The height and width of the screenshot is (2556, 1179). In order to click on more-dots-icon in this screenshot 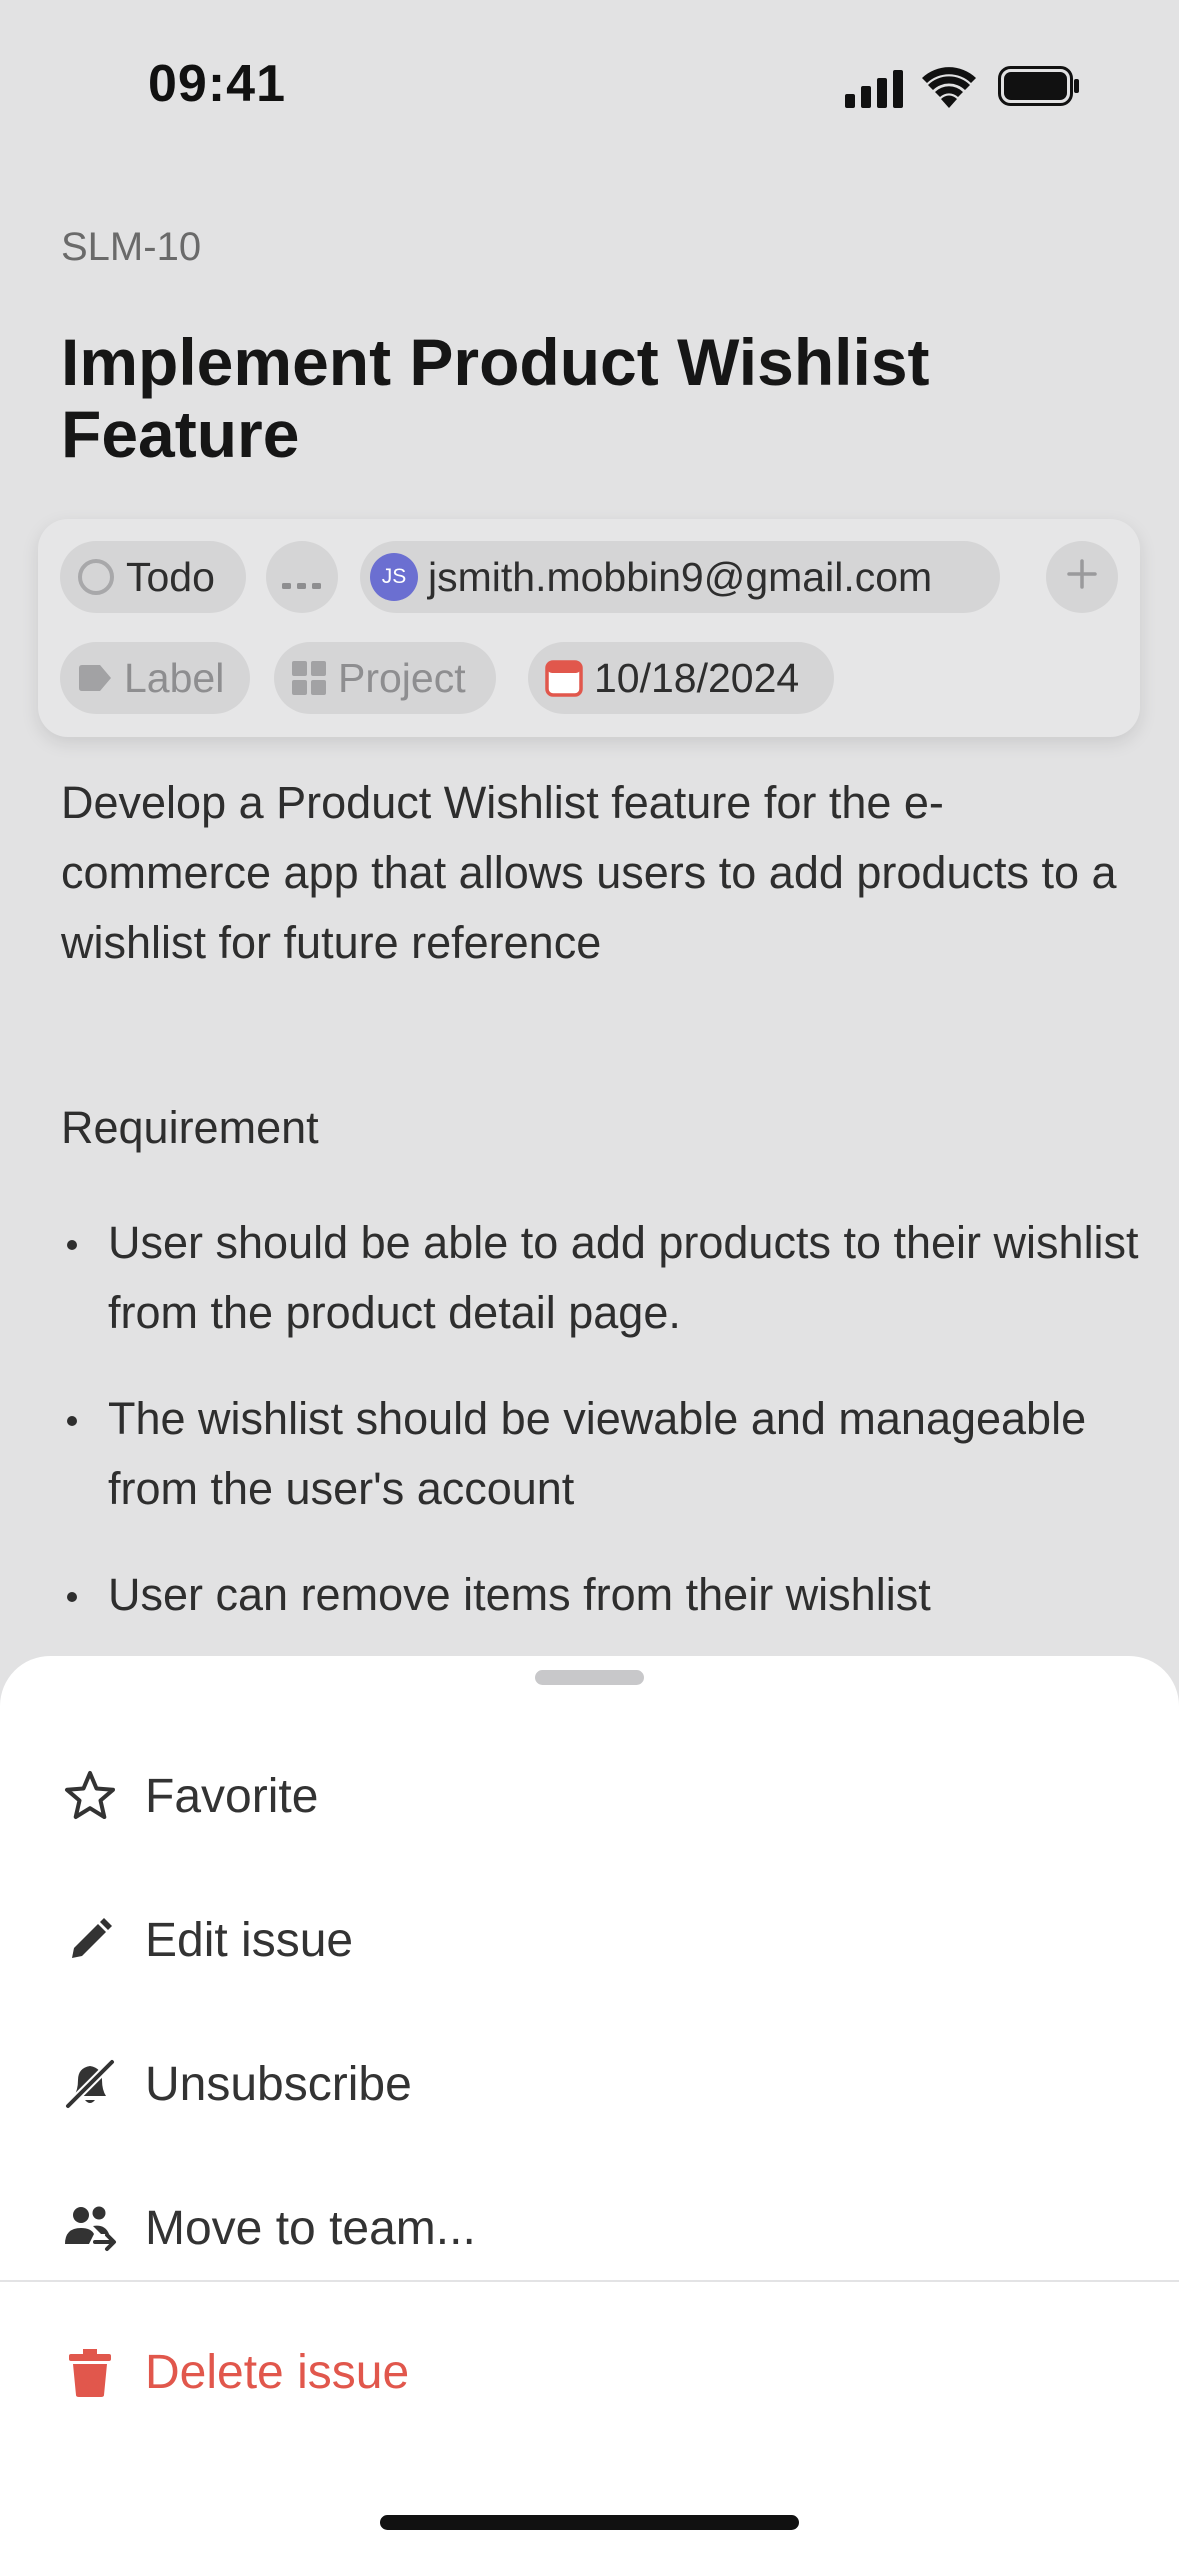, I will do `click(302, 577)`.